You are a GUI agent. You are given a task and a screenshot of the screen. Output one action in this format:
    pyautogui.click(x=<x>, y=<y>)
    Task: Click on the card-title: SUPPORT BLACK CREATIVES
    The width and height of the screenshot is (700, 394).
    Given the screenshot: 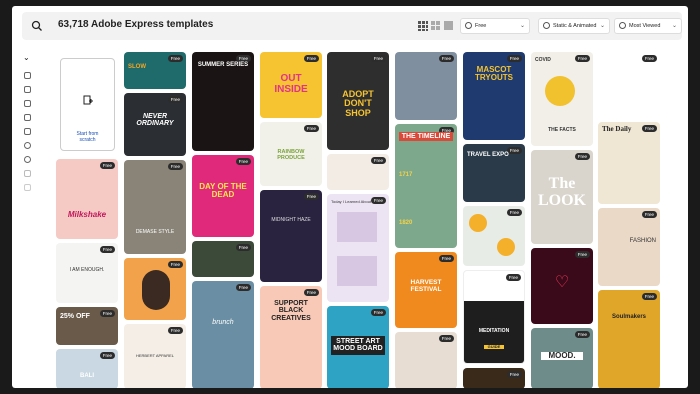 What is the action you would take?
    pyautogui.click(x=291, y=311)
    